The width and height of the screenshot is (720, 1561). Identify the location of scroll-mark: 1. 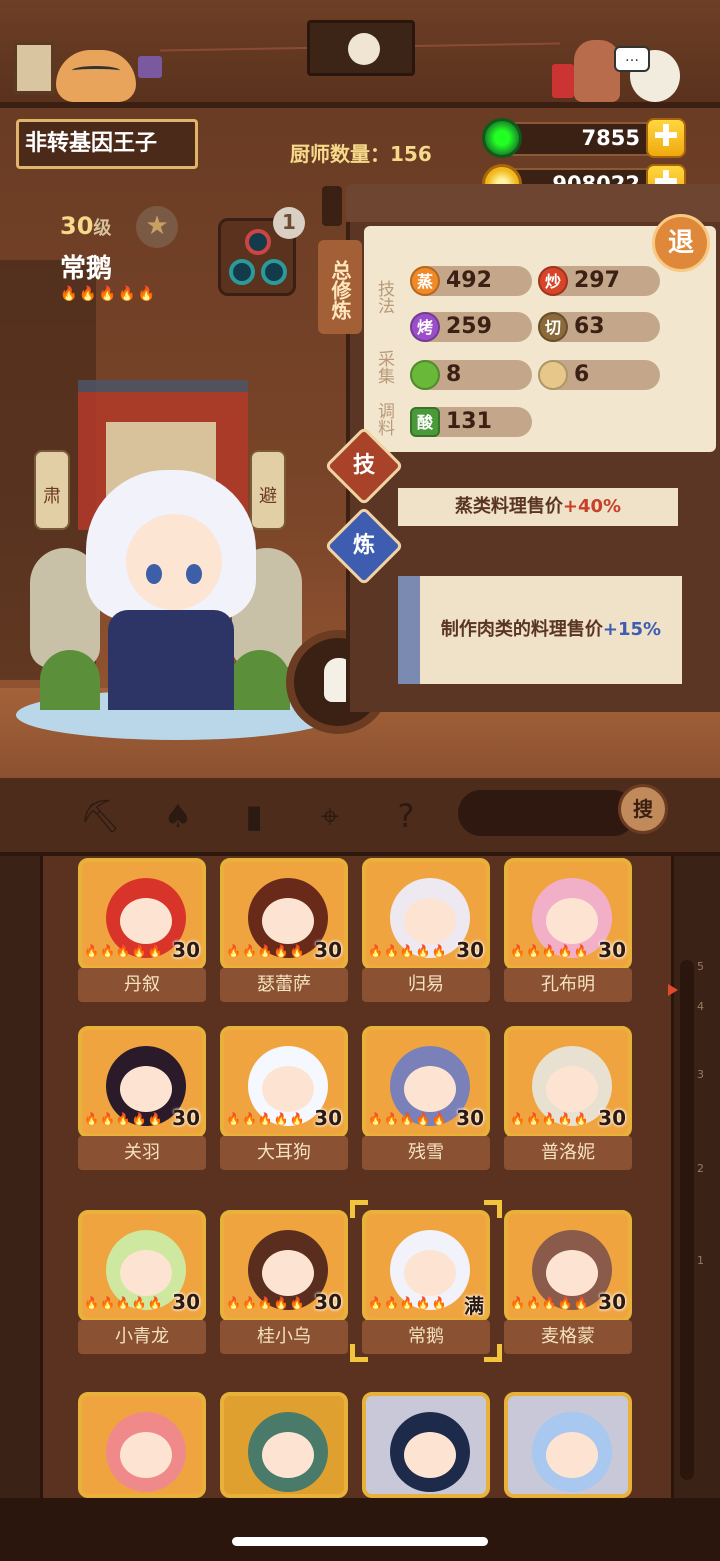
(700, 1260).